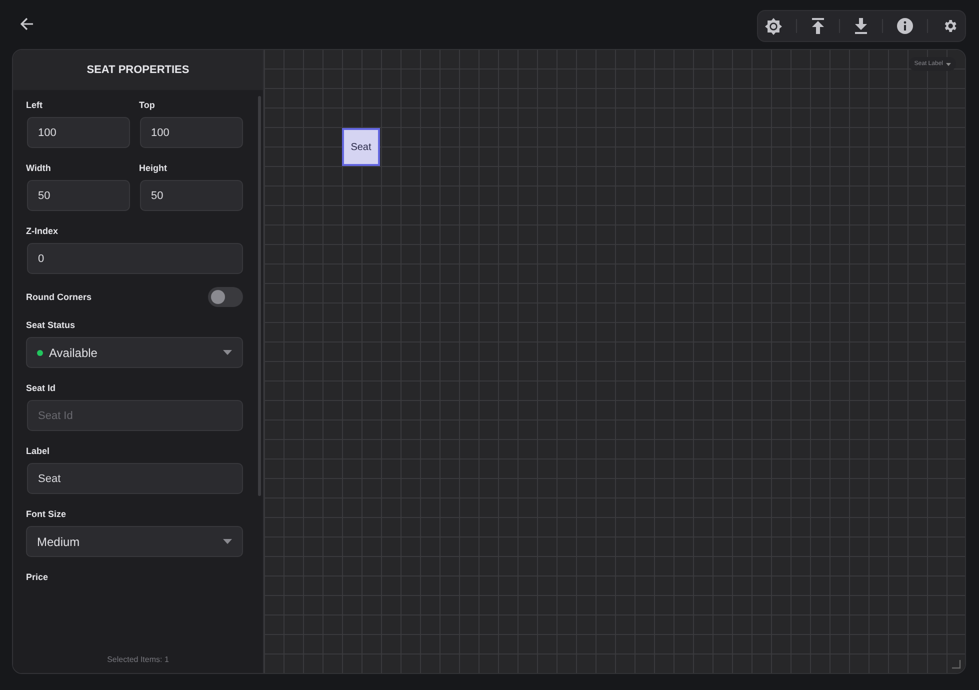 The image size is (979, 690). Describe the element at coordinates (43, 231) in the screenshot. I see `field-label: Z-Index` at that location.